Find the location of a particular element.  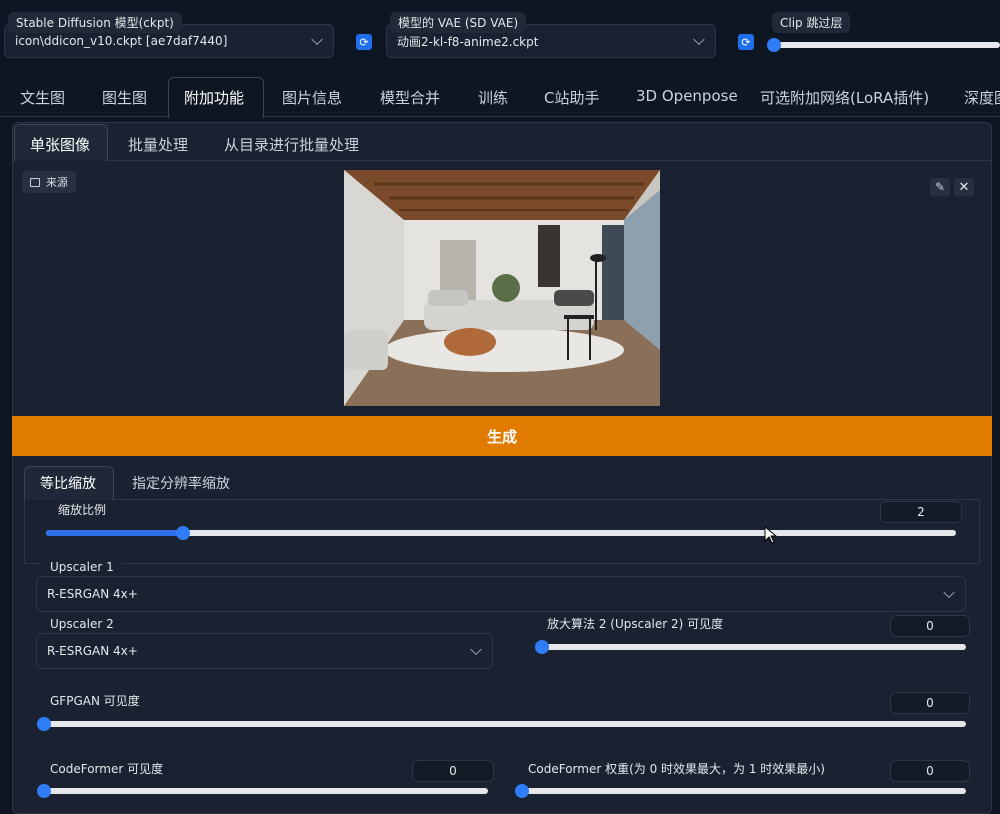

model-value: icon\ddicon_v10.ckpt [ae7daf7440] is located at coordinates (121, 41).